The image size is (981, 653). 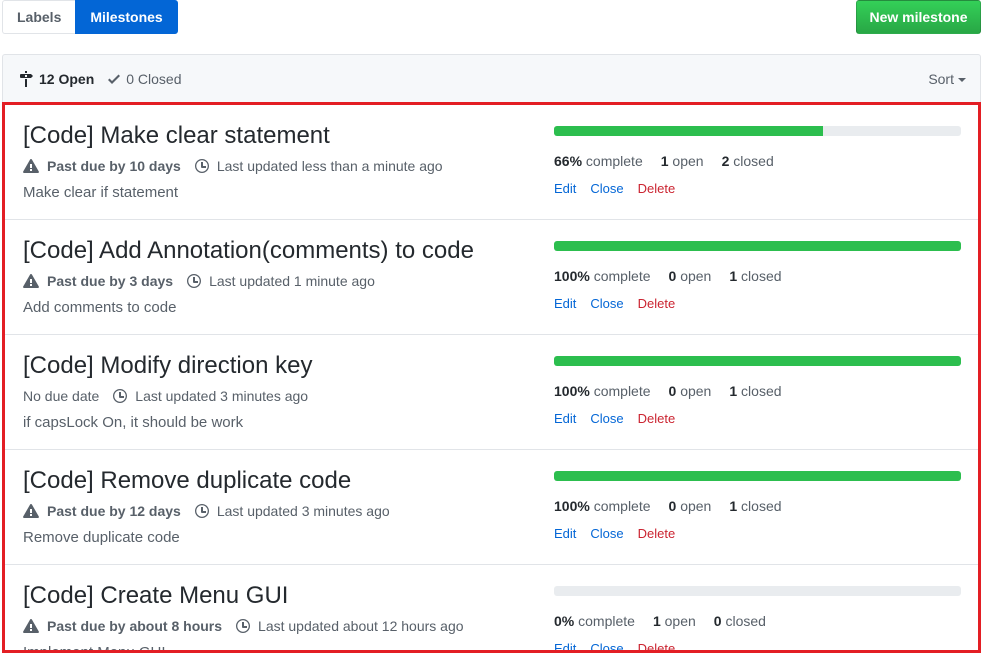 What do you see at coordinates (361, 626) in the screenshot?
I see `updated-text: Last updated about 12 hours ago` at bounding box center [361, 626].